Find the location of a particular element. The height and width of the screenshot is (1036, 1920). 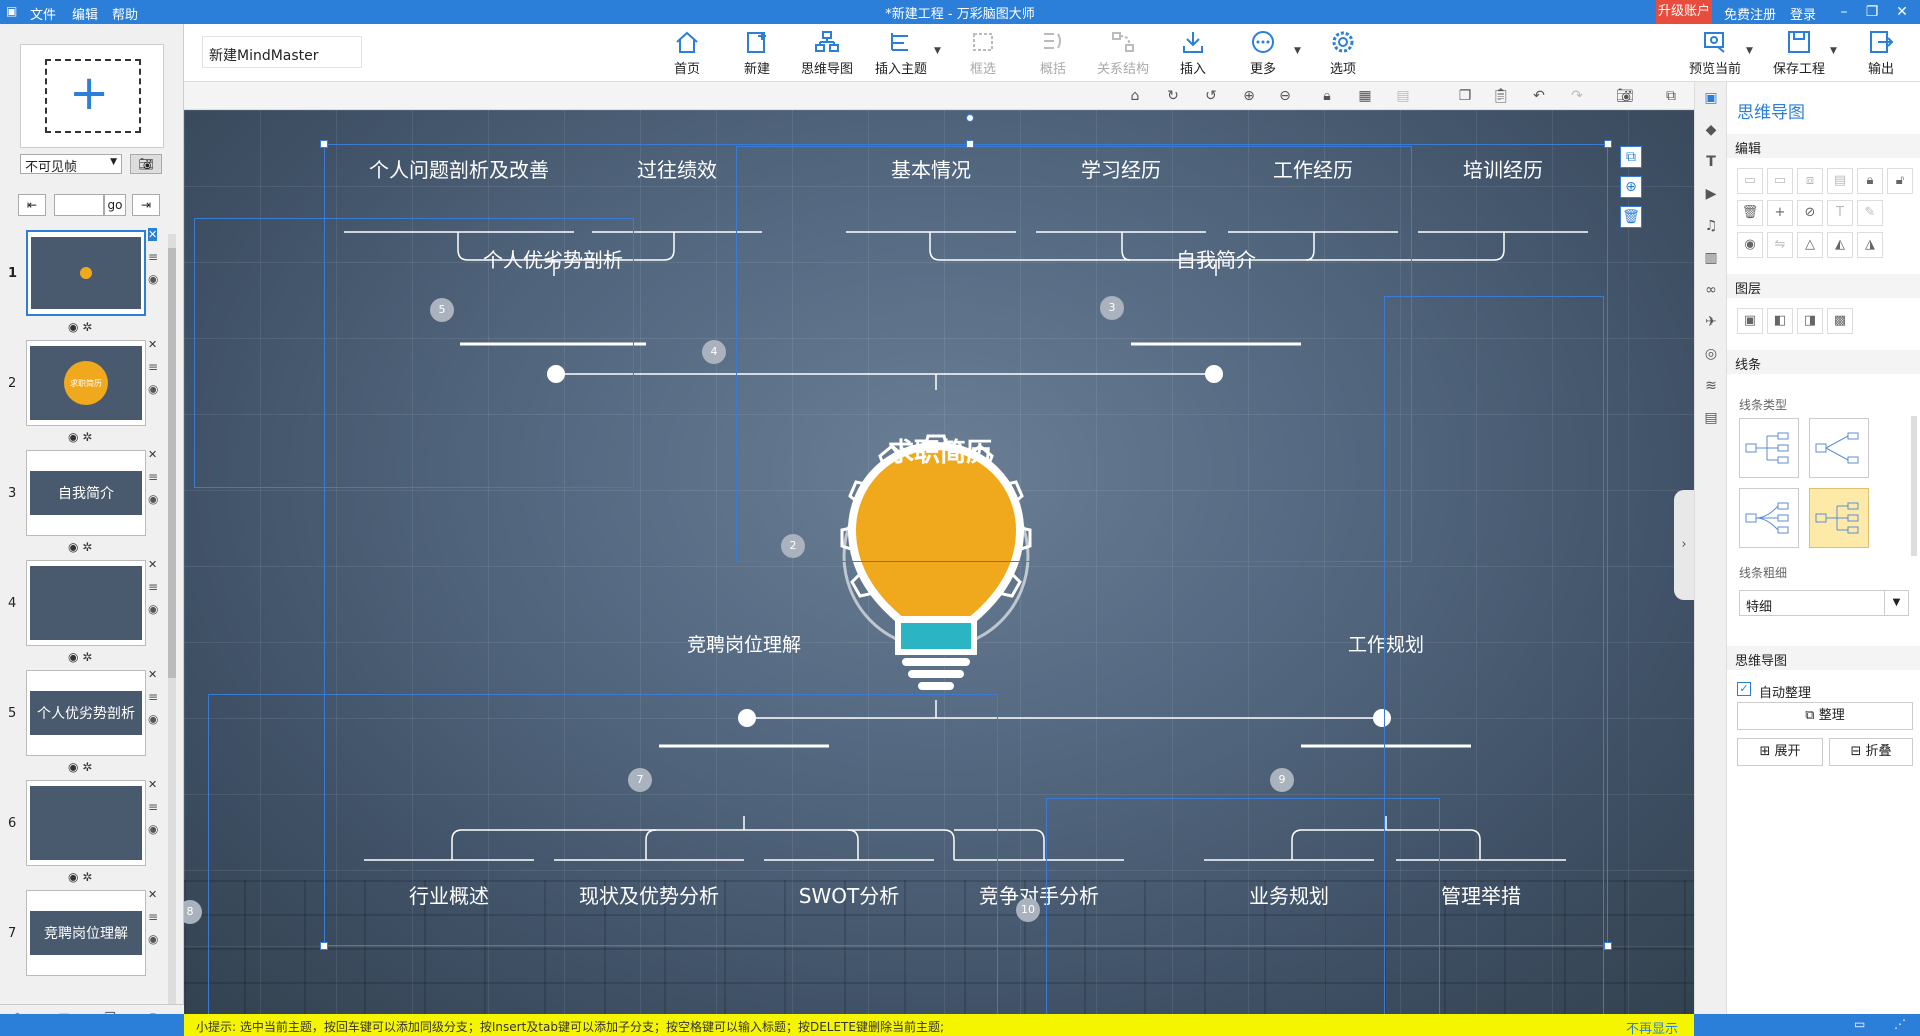

home-button: 首页 is located at coordinates (687, 53).